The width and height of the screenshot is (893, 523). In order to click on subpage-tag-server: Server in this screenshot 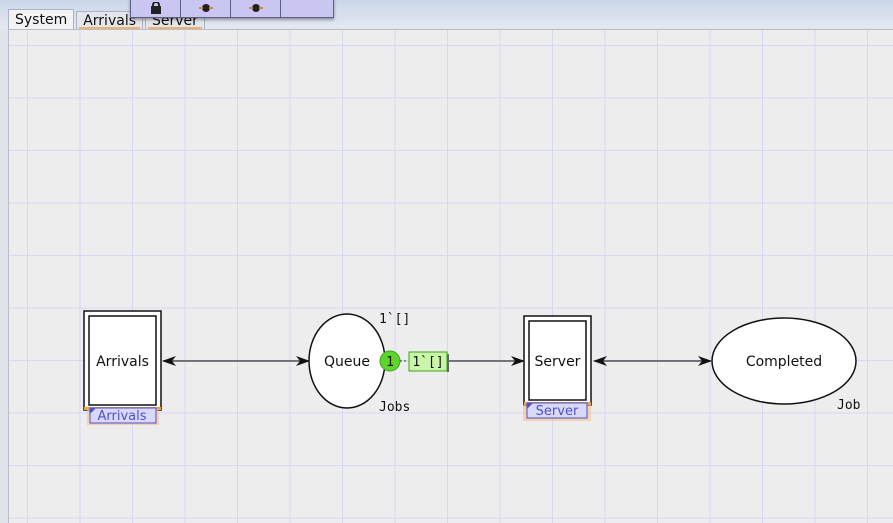, I will do `click(557, 411)`.